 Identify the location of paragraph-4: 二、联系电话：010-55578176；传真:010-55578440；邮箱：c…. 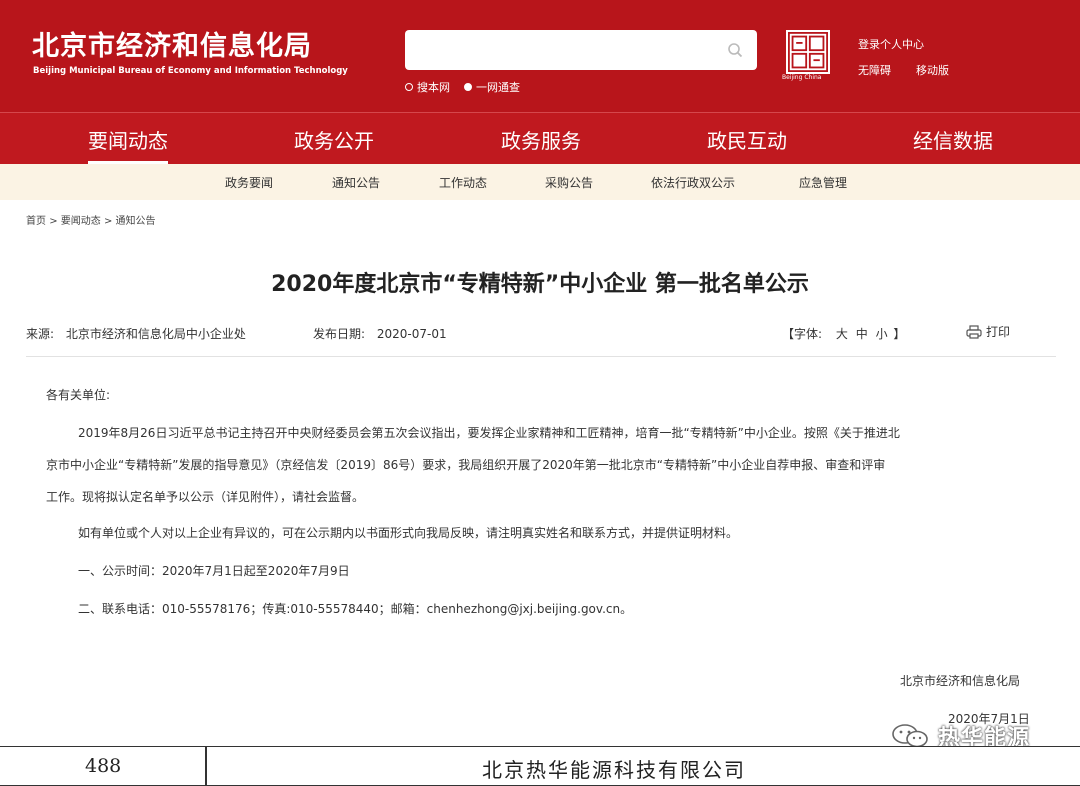
(355, 609).